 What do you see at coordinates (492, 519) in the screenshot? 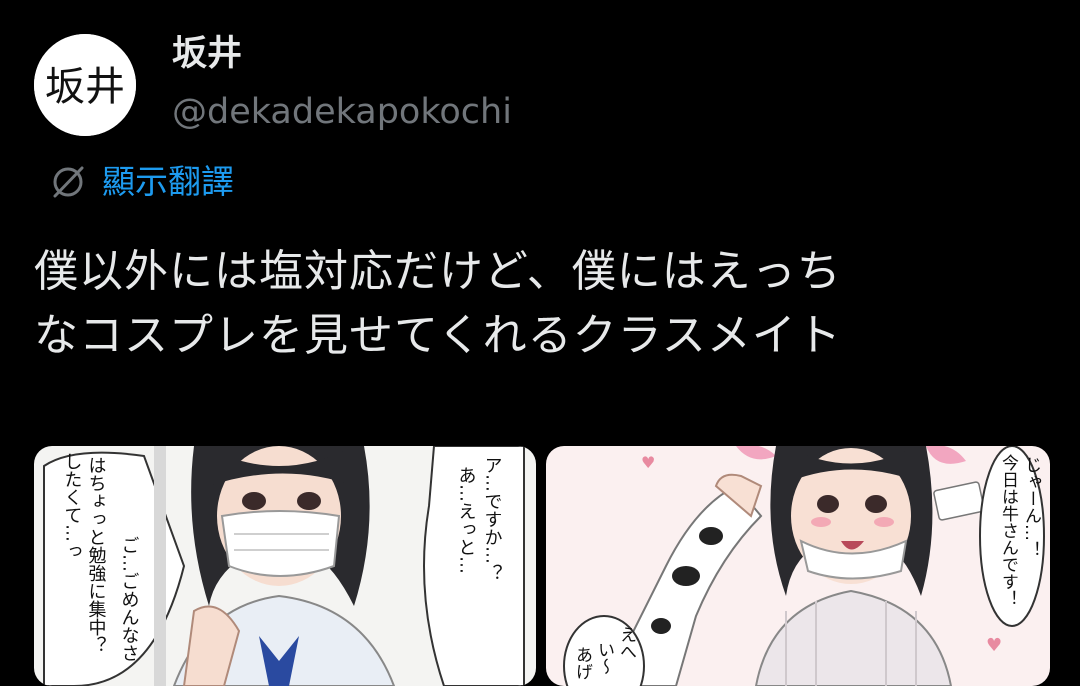
I see `bubble-text-1: ア…ですか…？` at bounding box center [492, 519].